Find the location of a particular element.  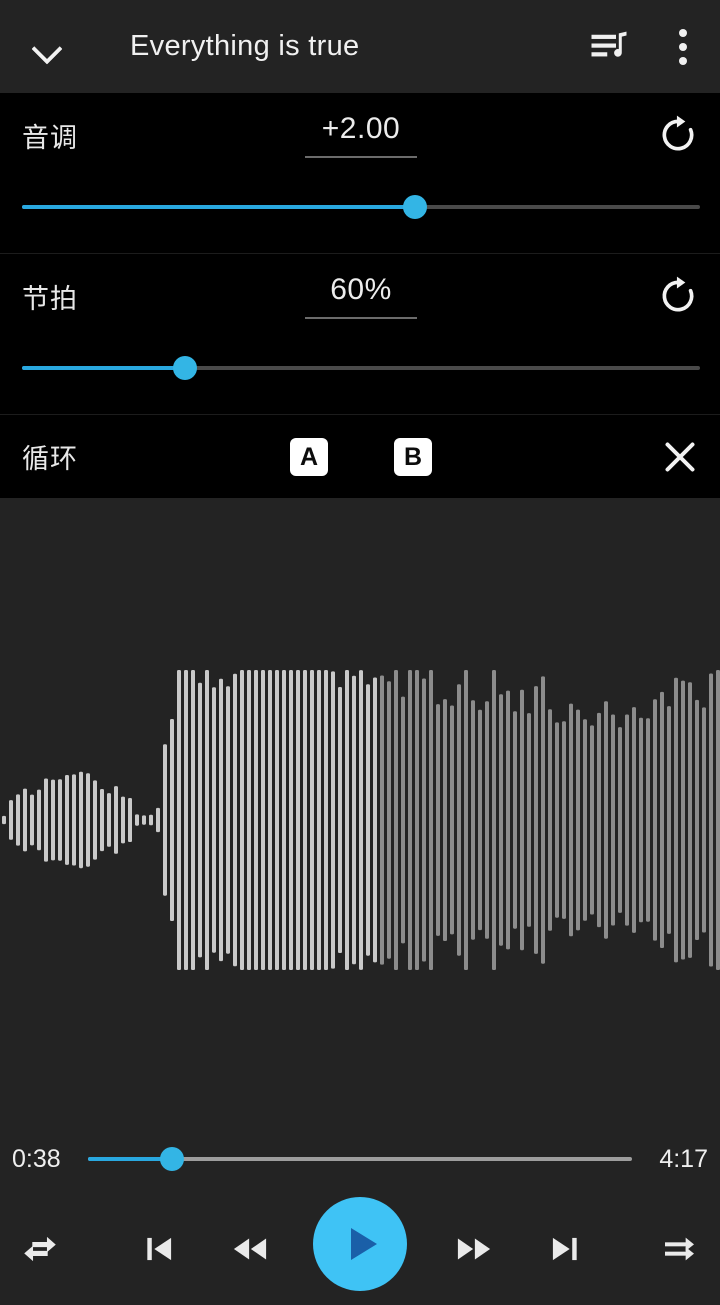

fast-forward-icon is located at coordinates (474, 1249).